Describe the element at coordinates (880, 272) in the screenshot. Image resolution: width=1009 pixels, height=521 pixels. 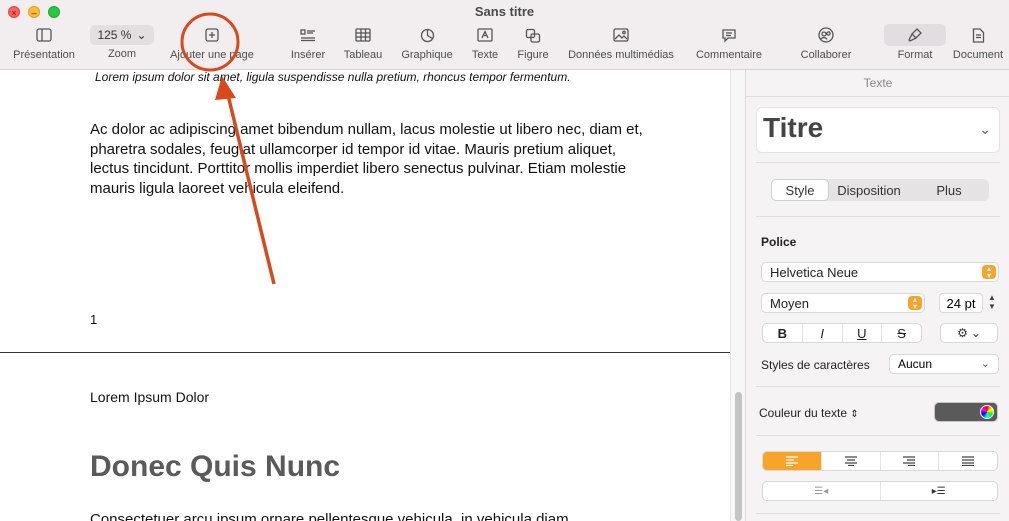
I see `font-family-popup: Helvetica Neue ▴ ▾` at that location.